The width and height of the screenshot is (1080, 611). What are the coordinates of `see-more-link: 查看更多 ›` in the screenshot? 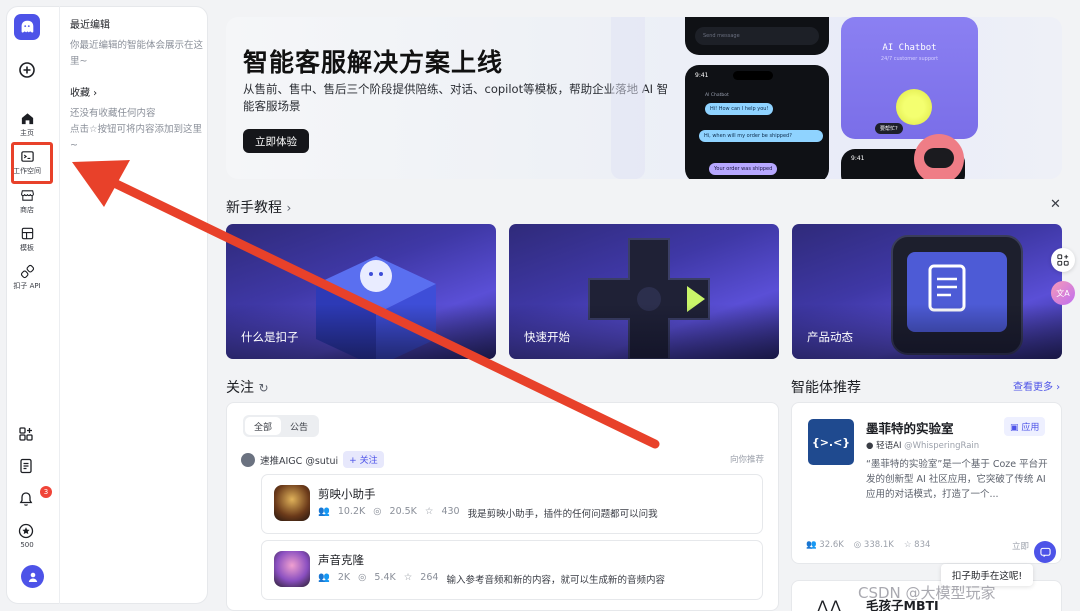 It's located at (1036, 385).